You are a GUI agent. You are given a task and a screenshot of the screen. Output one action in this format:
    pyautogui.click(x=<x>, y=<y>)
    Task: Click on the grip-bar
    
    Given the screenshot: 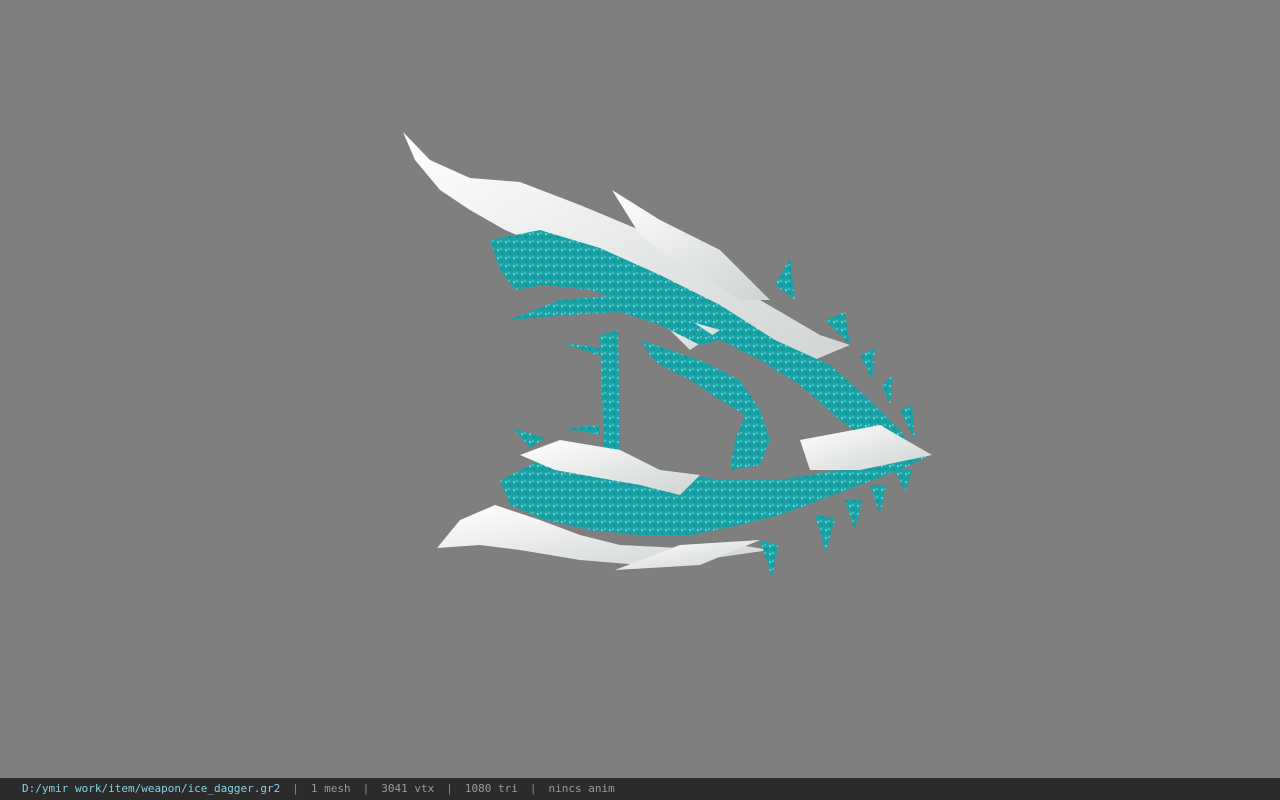 What is the action you would take?
    pyautogui.click(x=610, y=395)
    